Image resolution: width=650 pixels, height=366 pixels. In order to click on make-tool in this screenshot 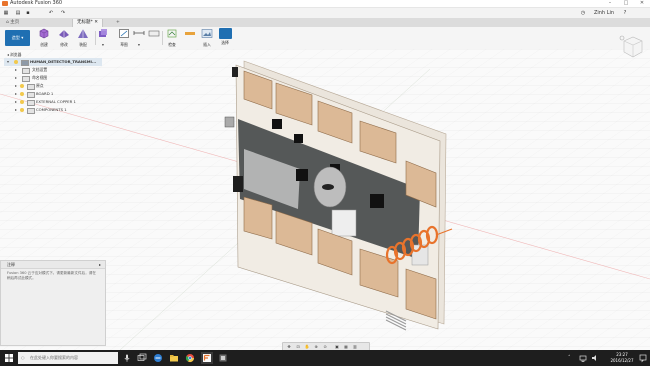, I will do `click(190, 34)`.